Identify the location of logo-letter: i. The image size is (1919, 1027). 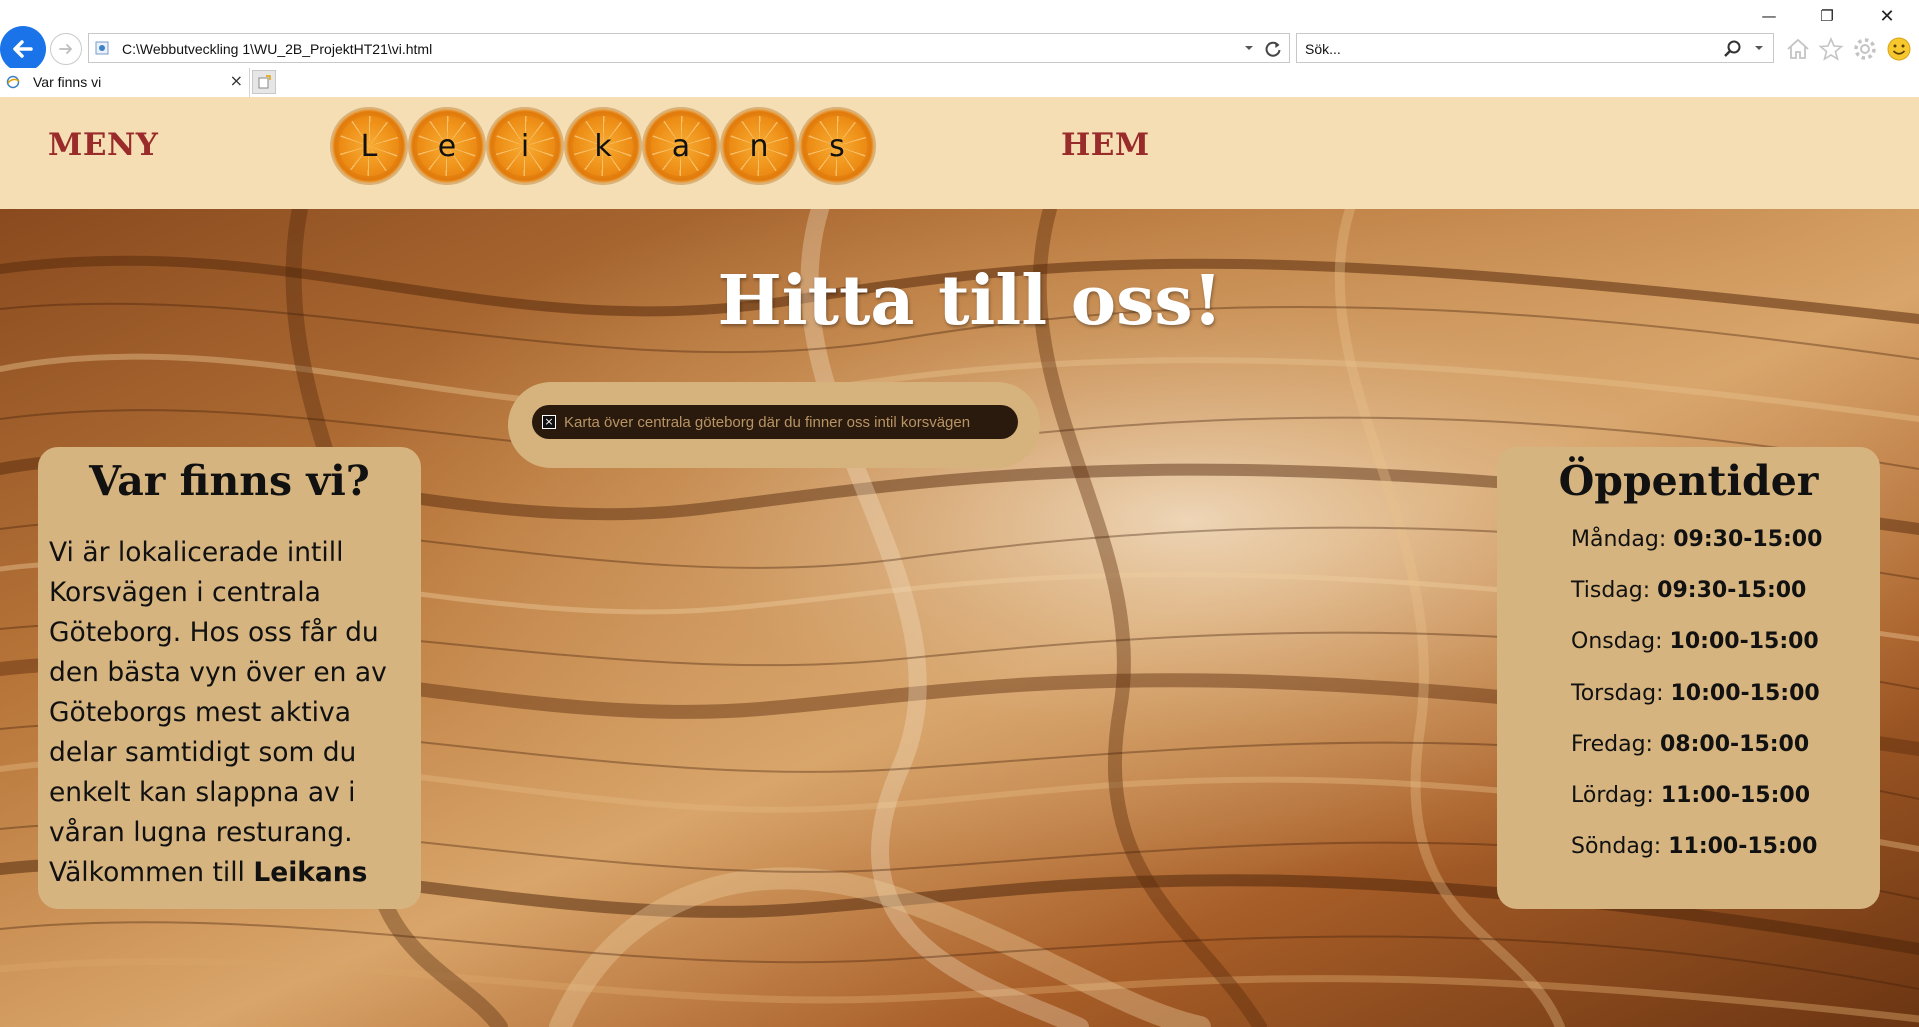
(525, 146).